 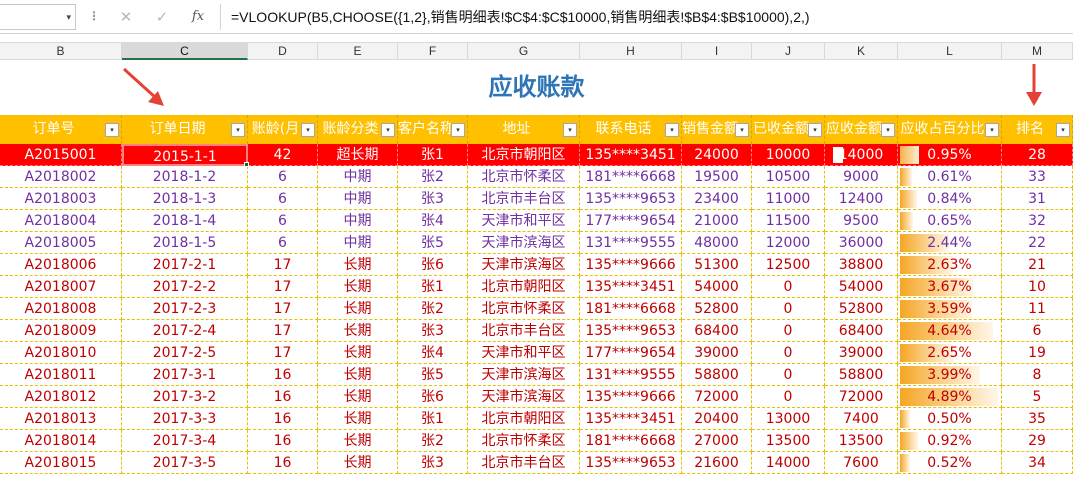 I want to click on cell-pct: 0.52%, so click(x=950, y=463).